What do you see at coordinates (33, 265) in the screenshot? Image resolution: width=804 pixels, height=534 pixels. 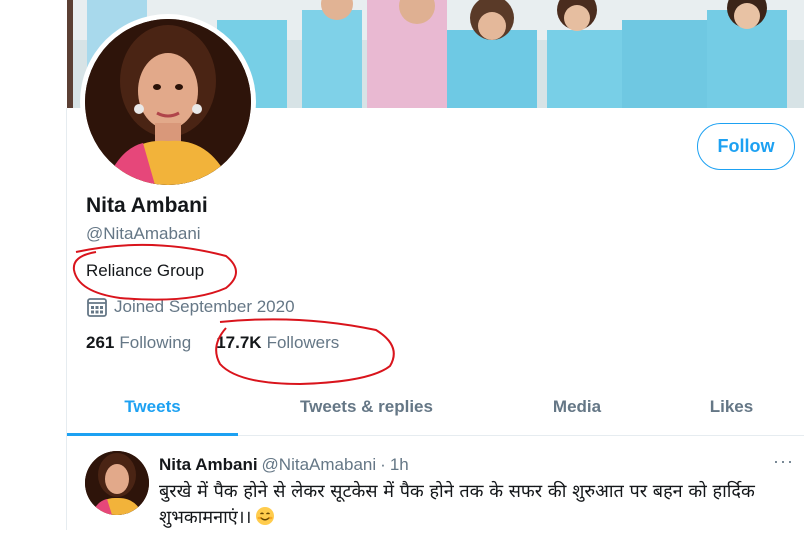 I see `left-gutter` at bounding box center [33, 265].